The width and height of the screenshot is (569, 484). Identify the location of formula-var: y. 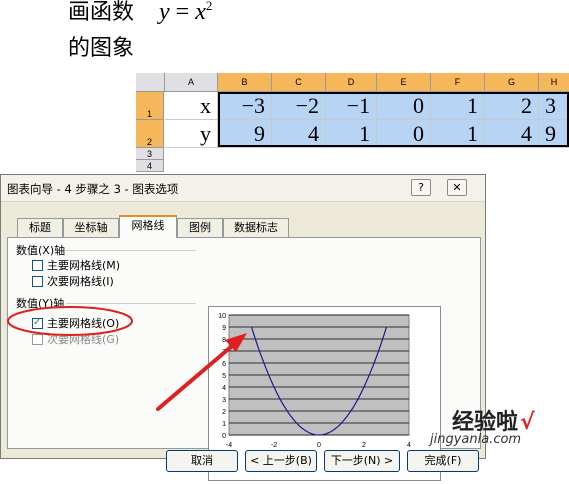
(164, 12).